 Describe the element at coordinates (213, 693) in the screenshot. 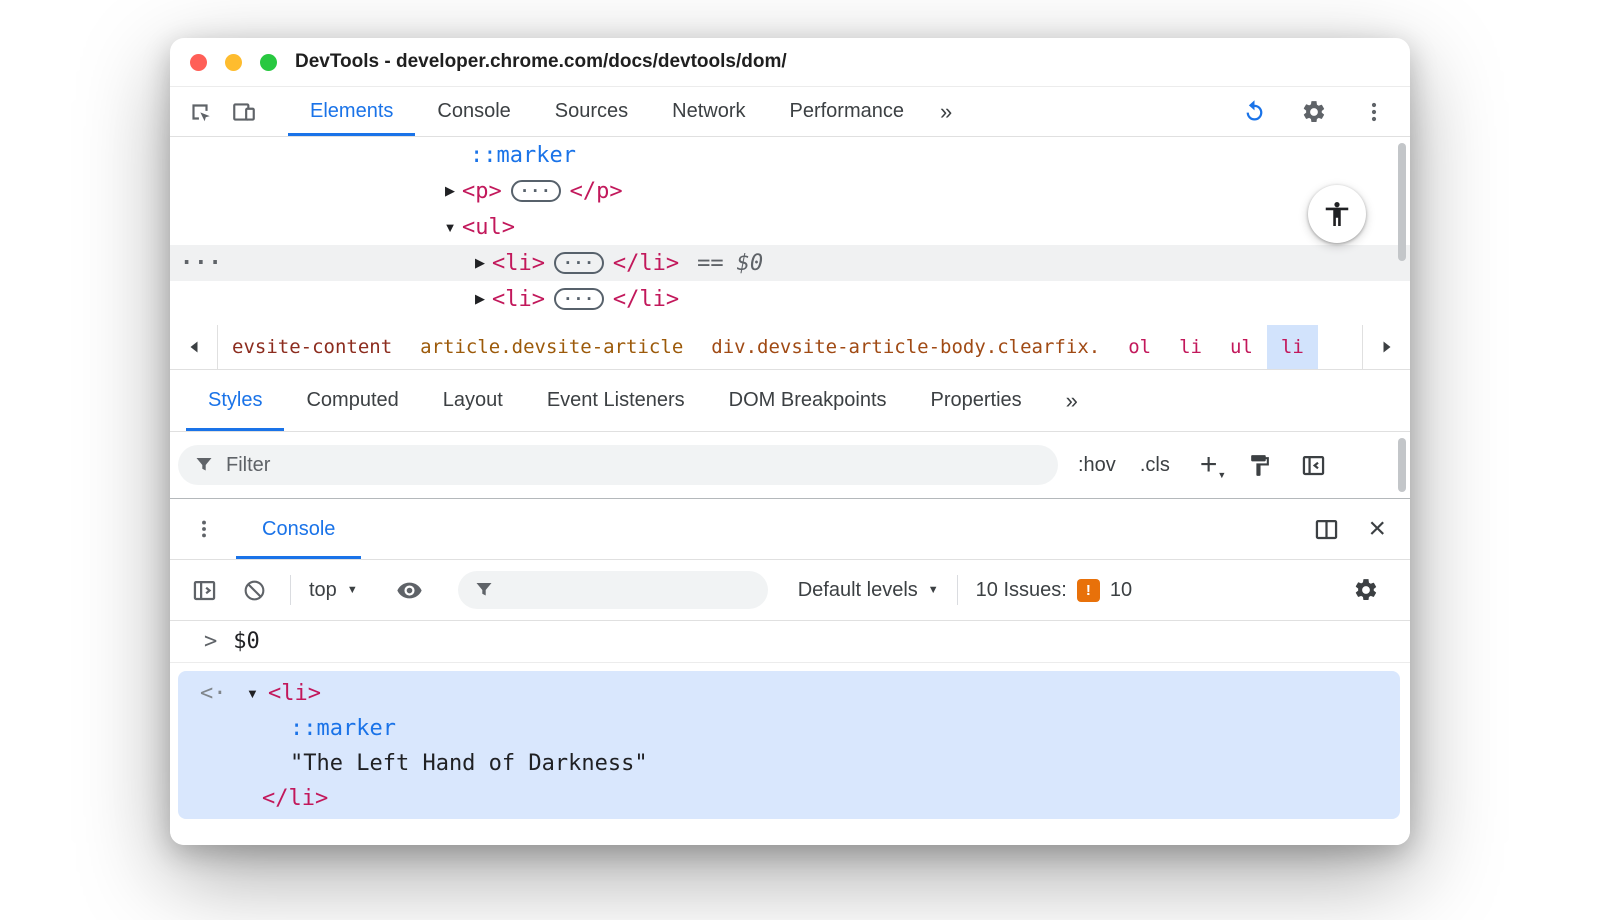

I see `returned-value-icon: <·` at that location.